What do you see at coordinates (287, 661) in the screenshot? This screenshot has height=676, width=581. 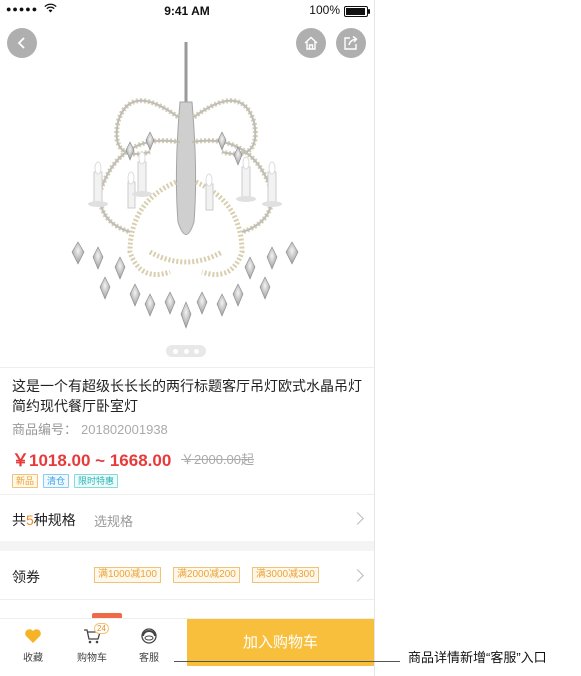 I see `annotation-line` at bounding box center [287, 661].